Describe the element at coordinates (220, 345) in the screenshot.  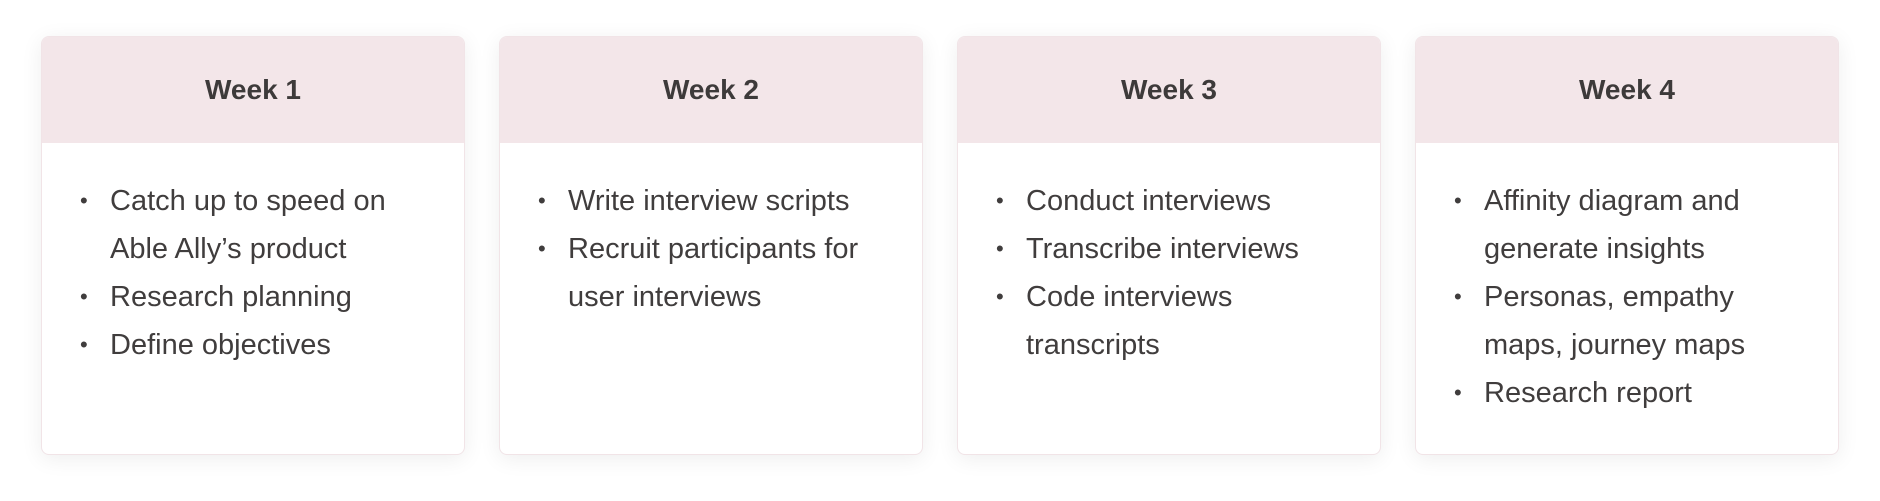
I see `task-text: Define objectives` at that location.